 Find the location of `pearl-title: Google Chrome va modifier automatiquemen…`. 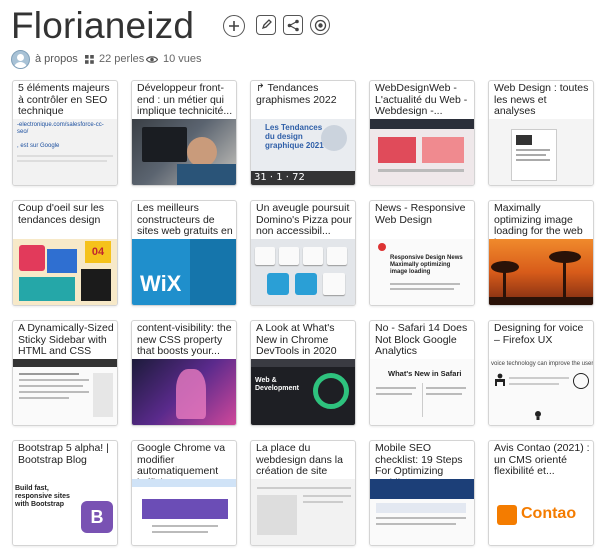

pearl-title: Google Chrome va modifier automatiquemen… is located at coordinates (181, 461).